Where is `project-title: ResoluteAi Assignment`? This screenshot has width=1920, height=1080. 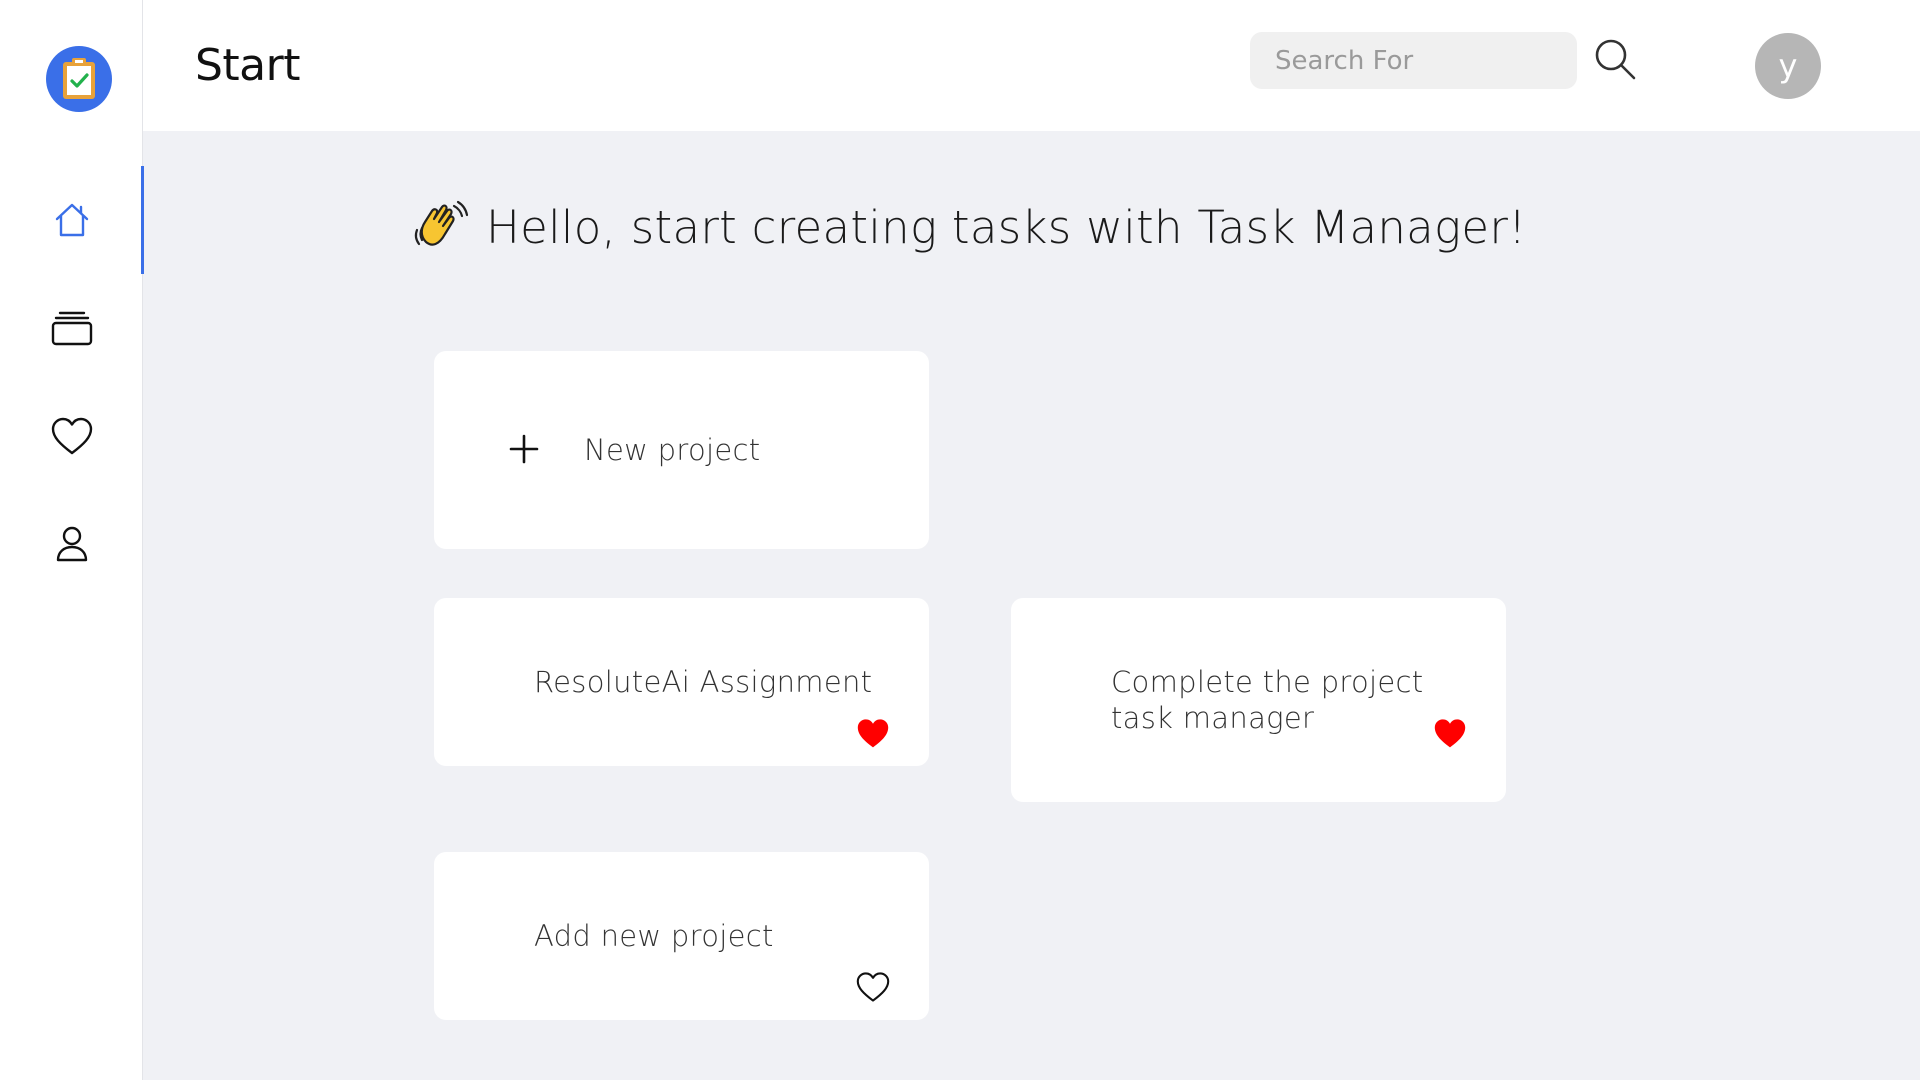 project-title: ResoluteAi Assignment is located at coordinates (703, 682).